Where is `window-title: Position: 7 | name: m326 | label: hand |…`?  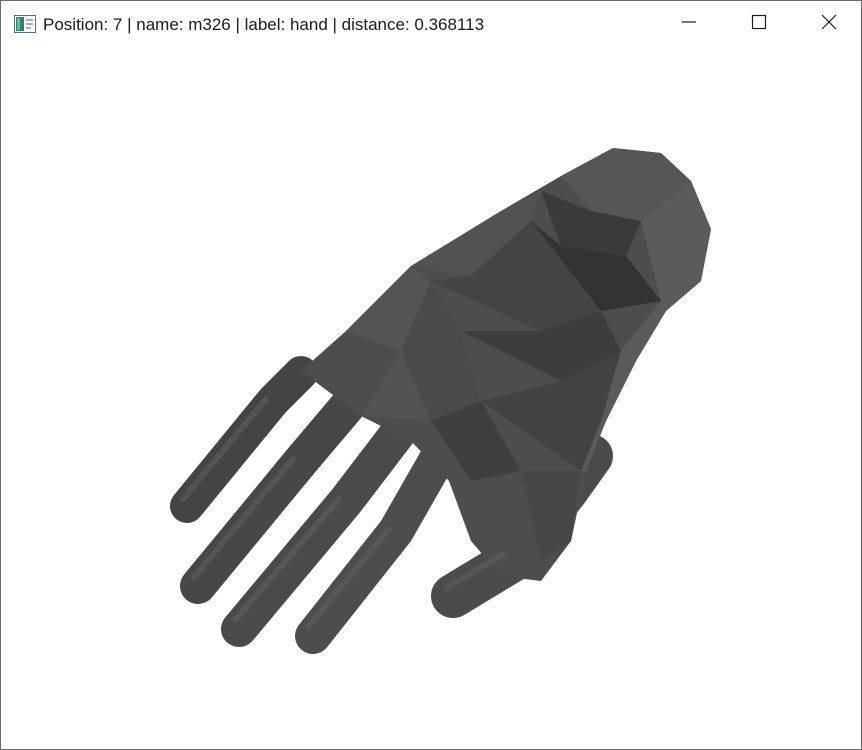 window-title: Position: 7 | name: m326 | label: hand |… is located at coordinates (264, 24).